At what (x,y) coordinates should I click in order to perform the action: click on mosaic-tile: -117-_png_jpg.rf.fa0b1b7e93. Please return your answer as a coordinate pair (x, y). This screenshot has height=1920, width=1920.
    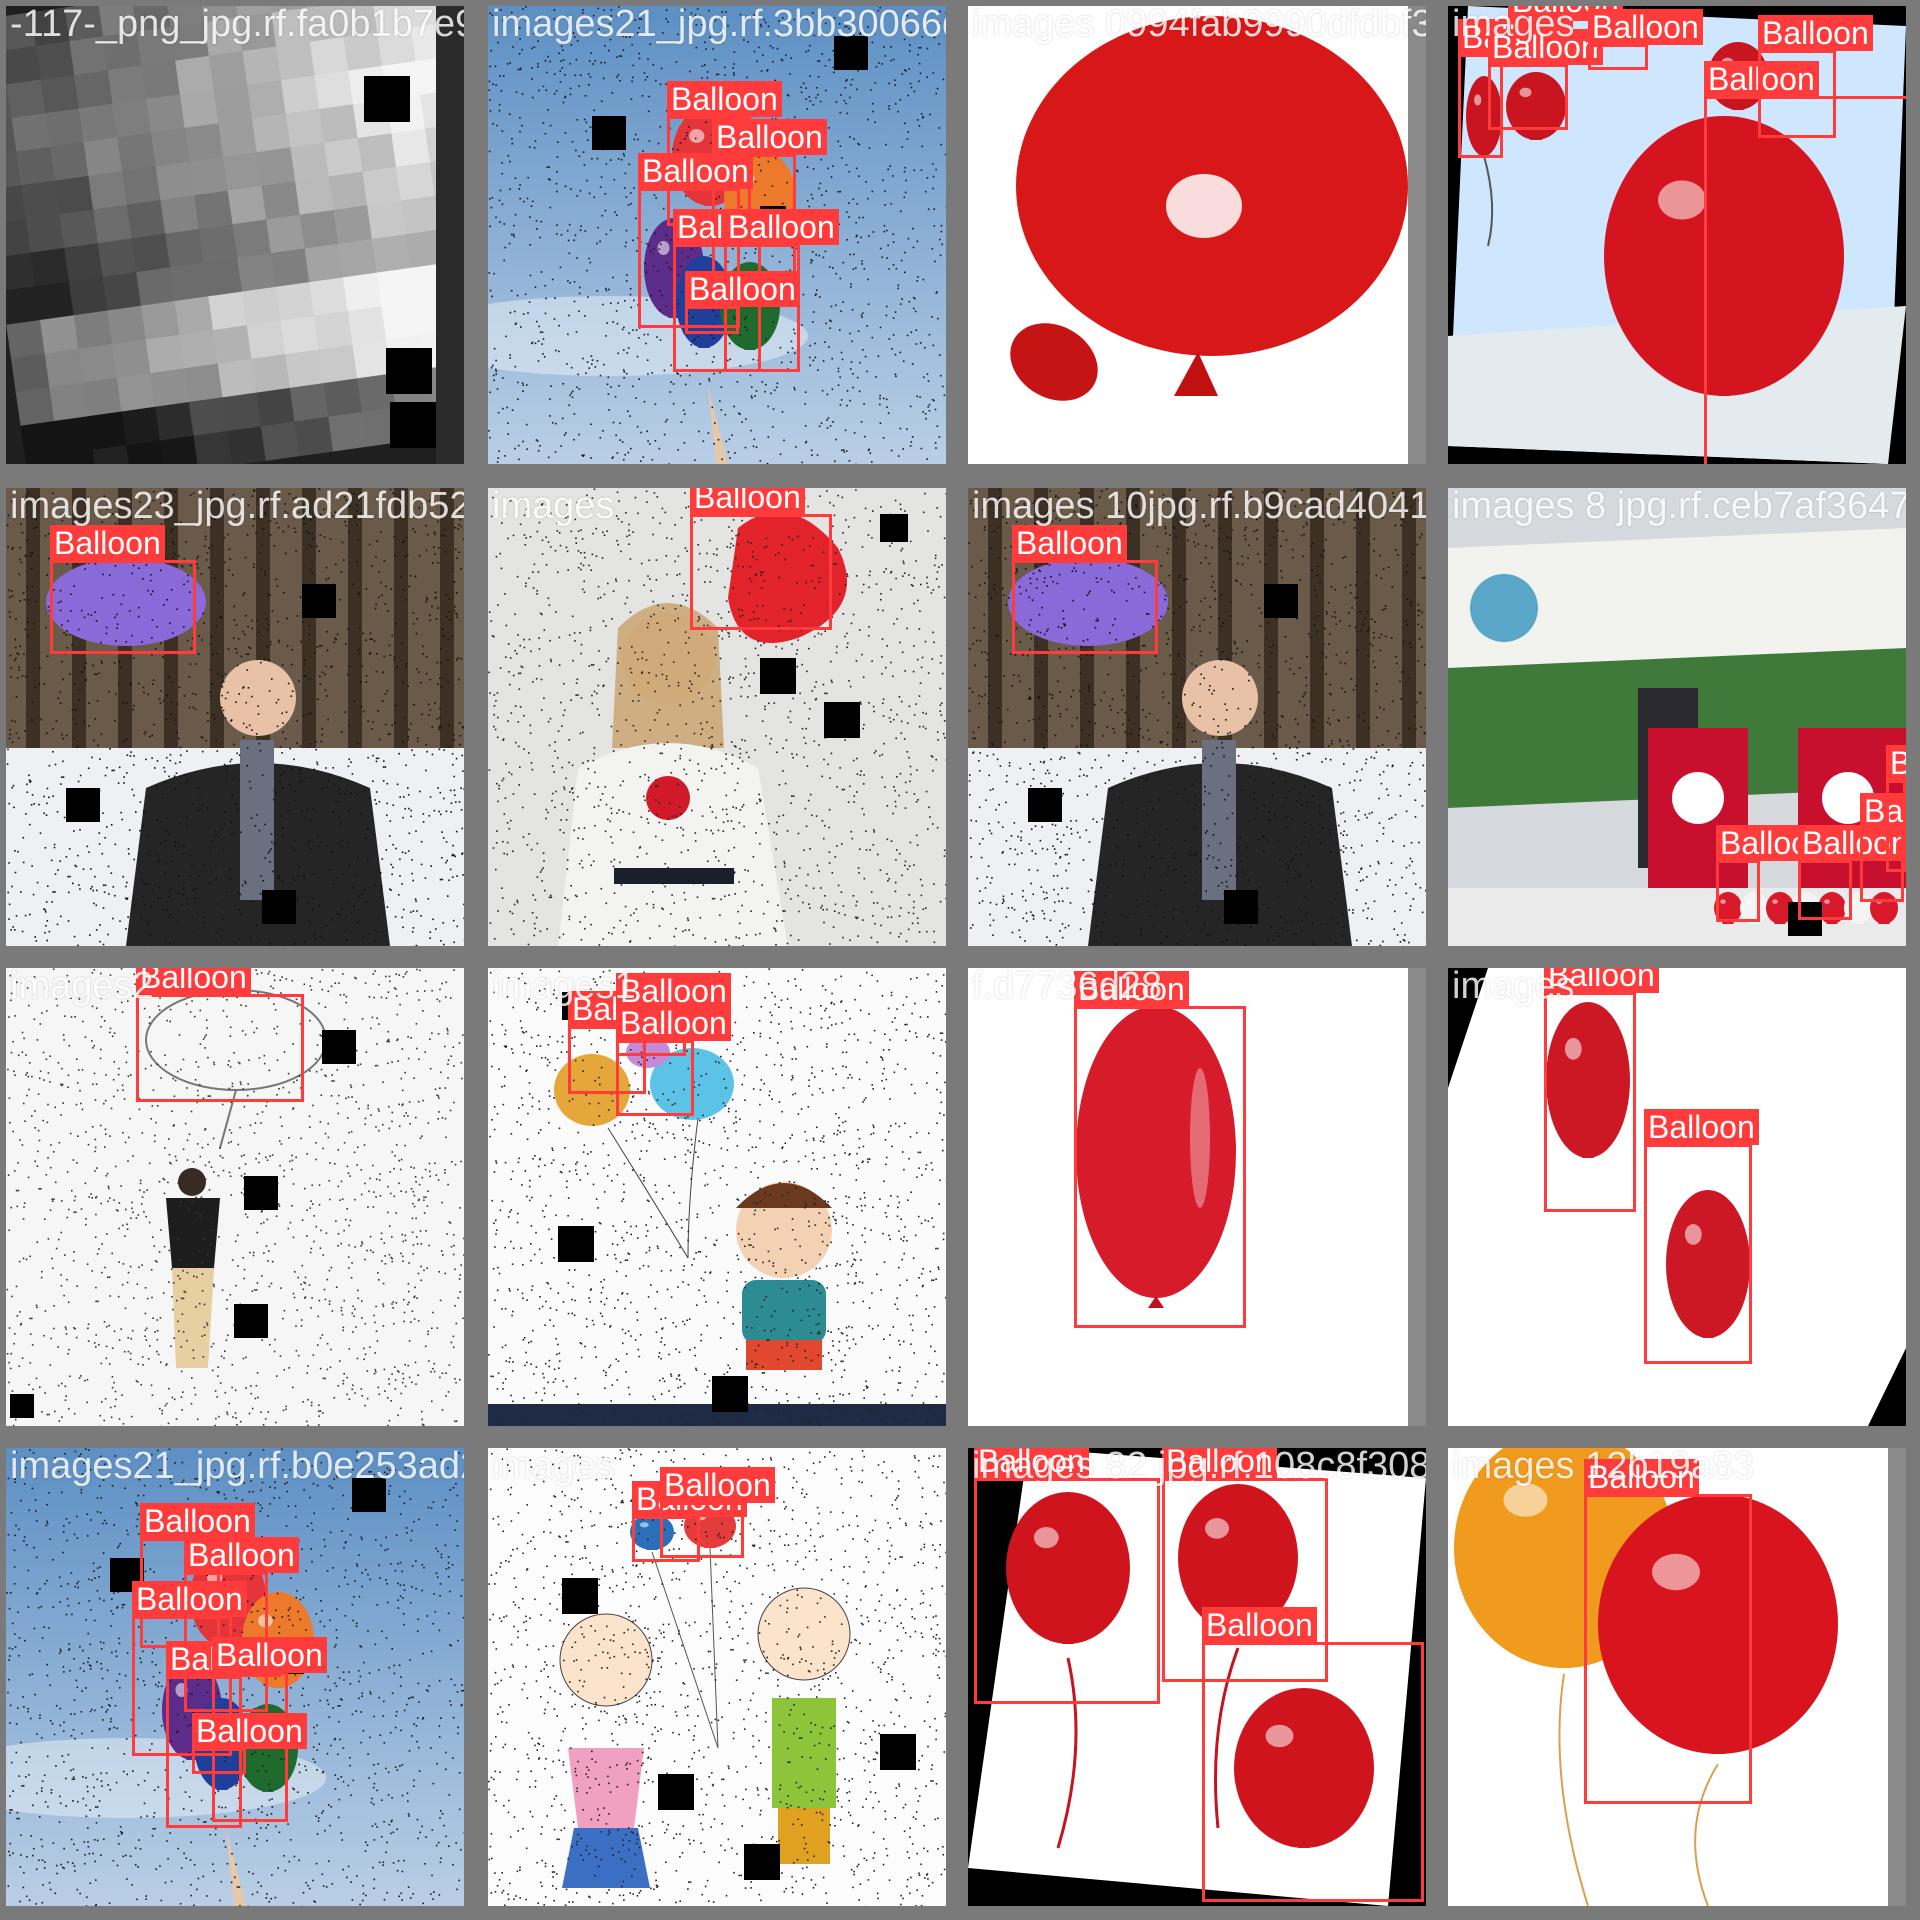
    Looking at the image, I should click on (235, 235).